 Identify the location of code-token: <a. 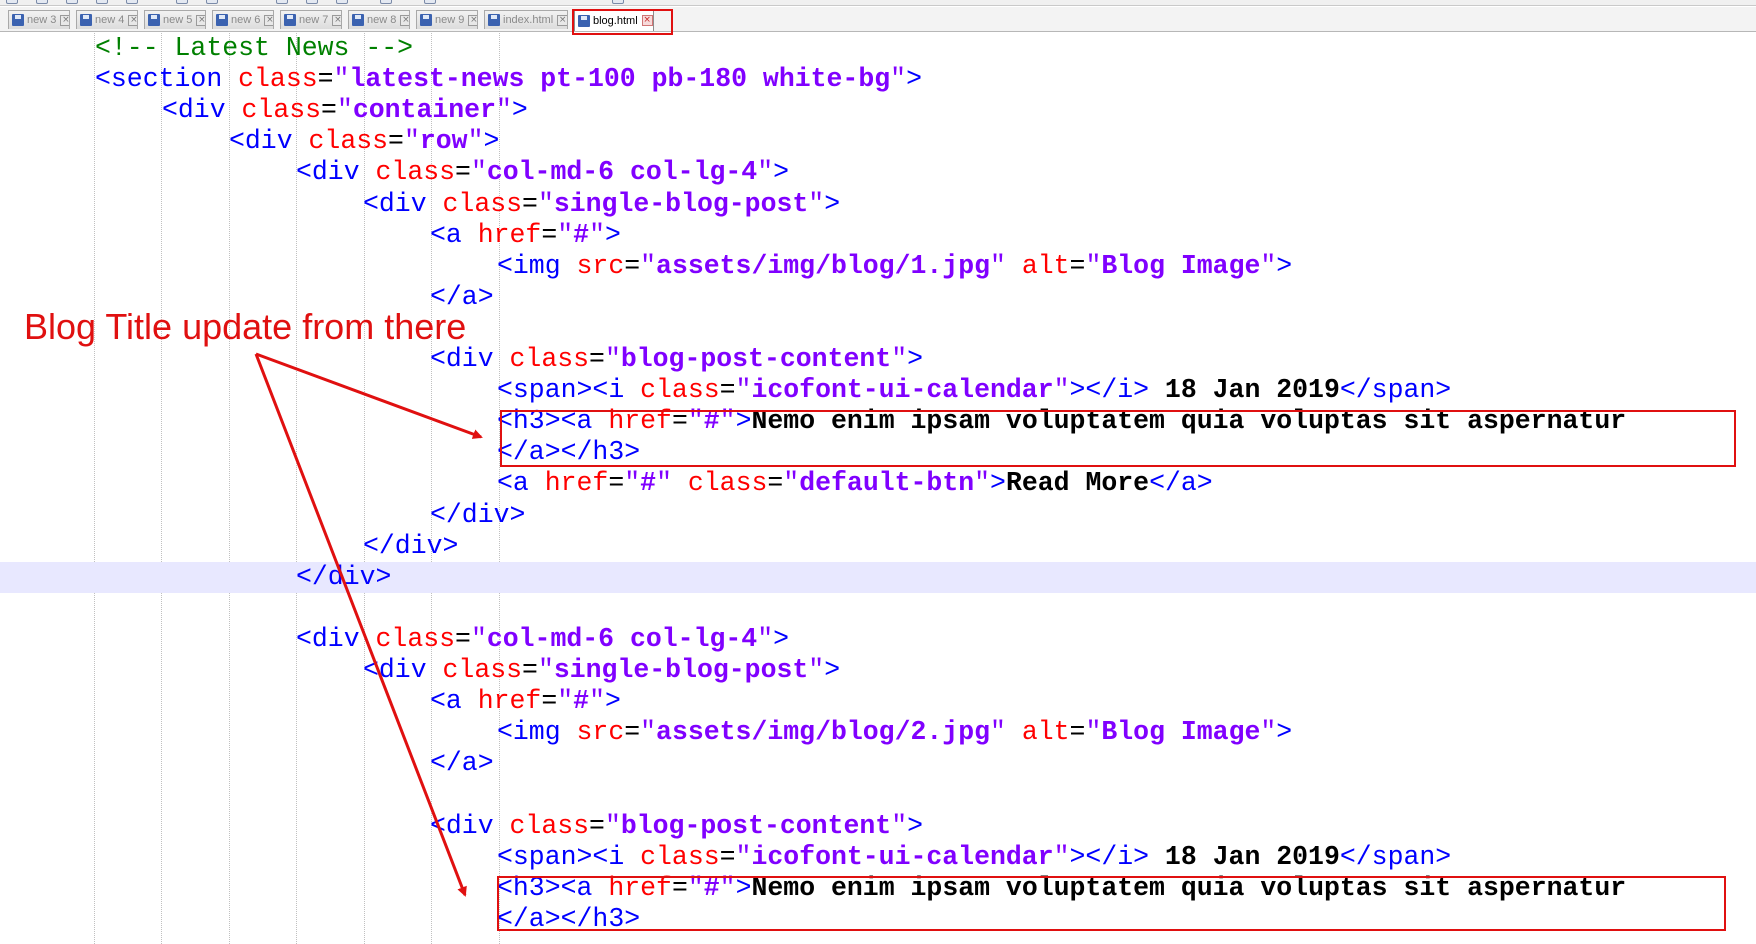
(454, 701).